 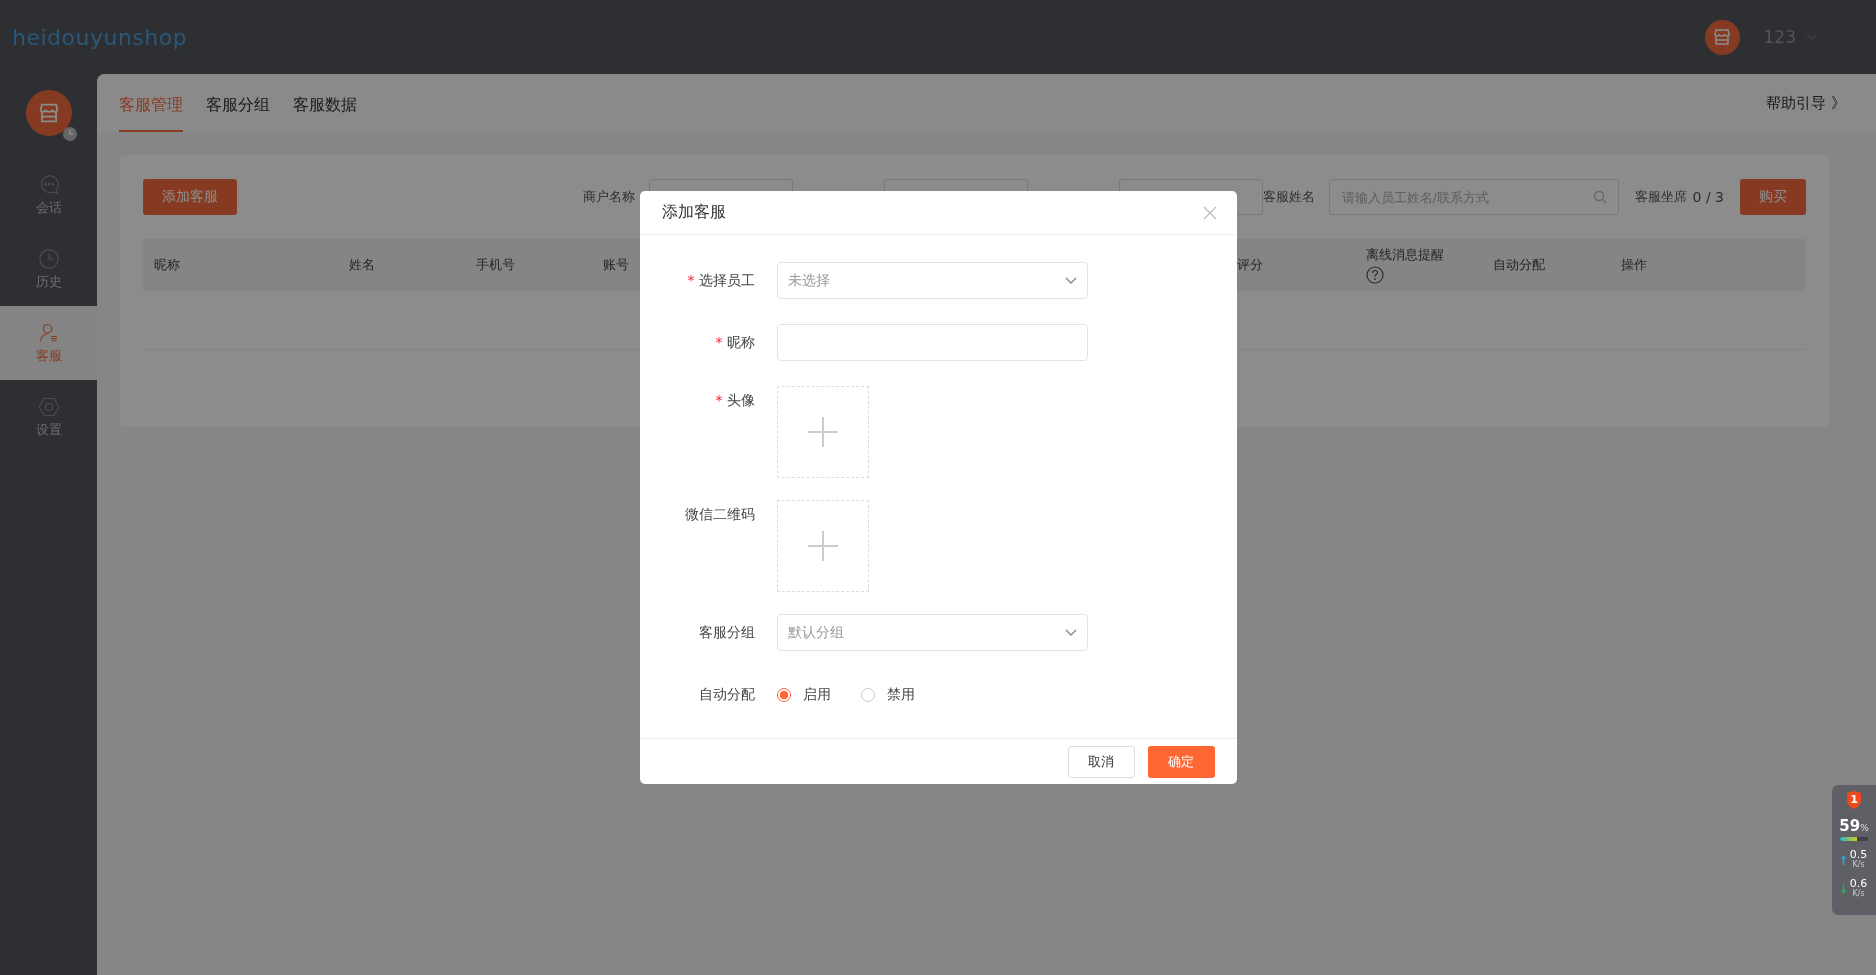 What do you see at coordinates (1405, 255) in the screenshot?
I see `column-header: 离线消息提醒` at bounding box center [1405, 255].